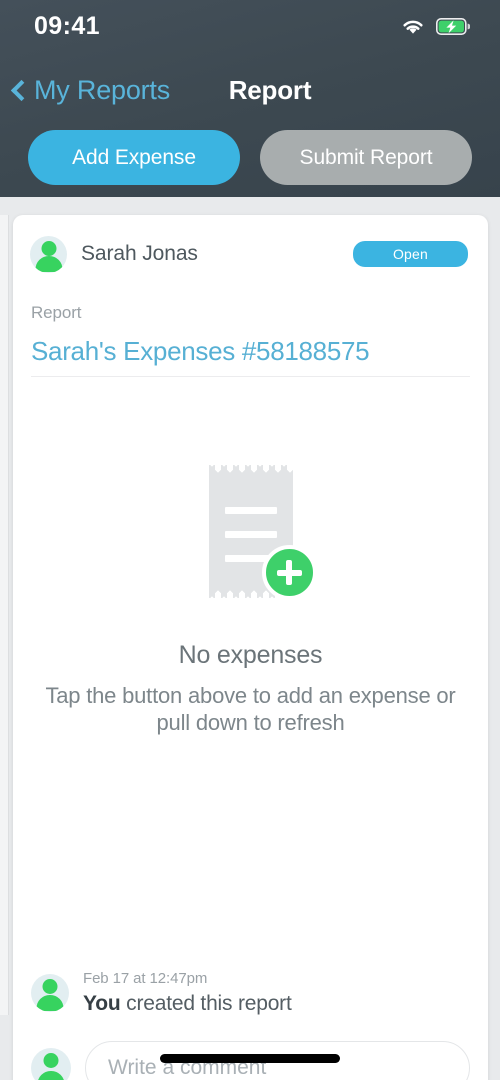 This screenshot has width=500, height=1080. Describe the element at coordinates (206, 1003) in the screenshot. I see `activity-message-text: created this report` at that location.